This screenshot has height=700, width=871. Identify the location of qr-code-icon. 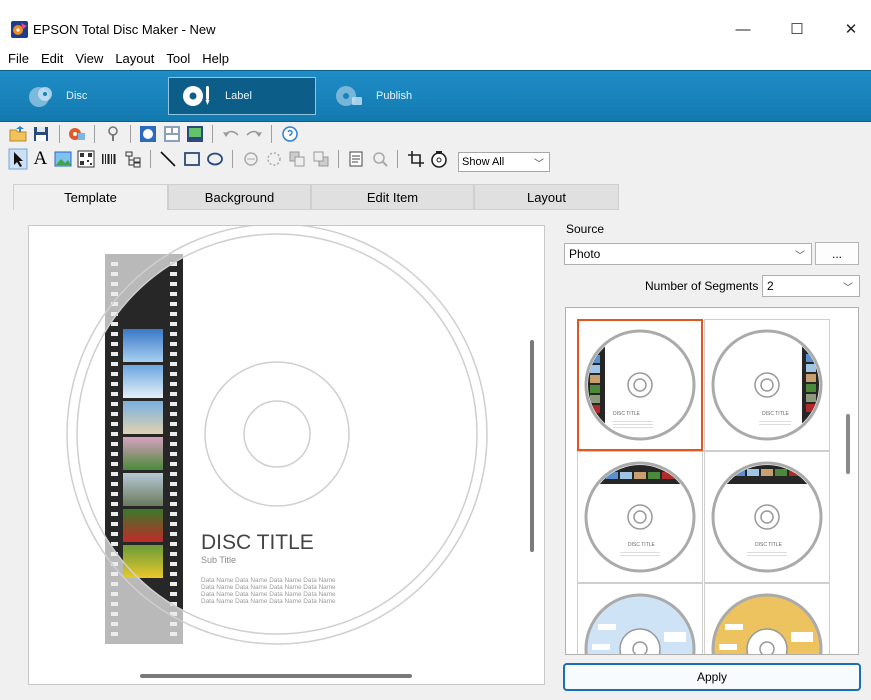
(86, 159).